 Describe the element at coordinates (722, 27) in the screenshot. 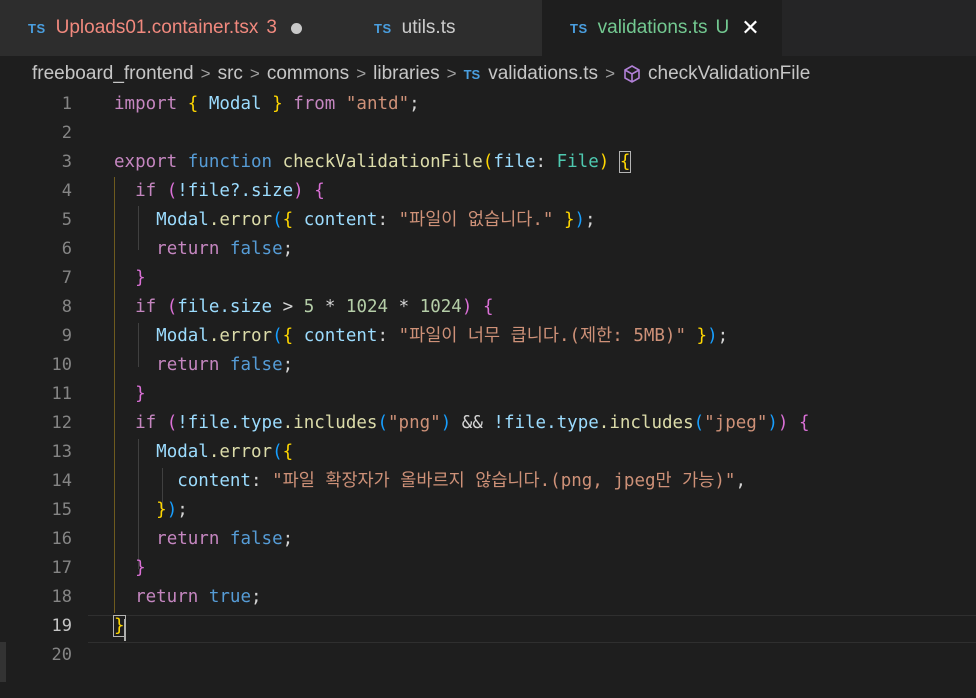

I see `untracked-status-badge: U` at that location.